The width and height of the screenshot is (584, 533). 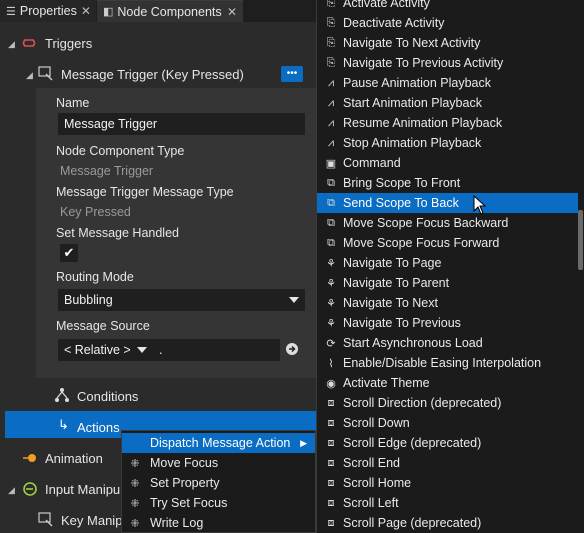 I want to click on menu-item-deactivate-activity: ⎘ Deactivate Activity, so click(x=448, y=23).